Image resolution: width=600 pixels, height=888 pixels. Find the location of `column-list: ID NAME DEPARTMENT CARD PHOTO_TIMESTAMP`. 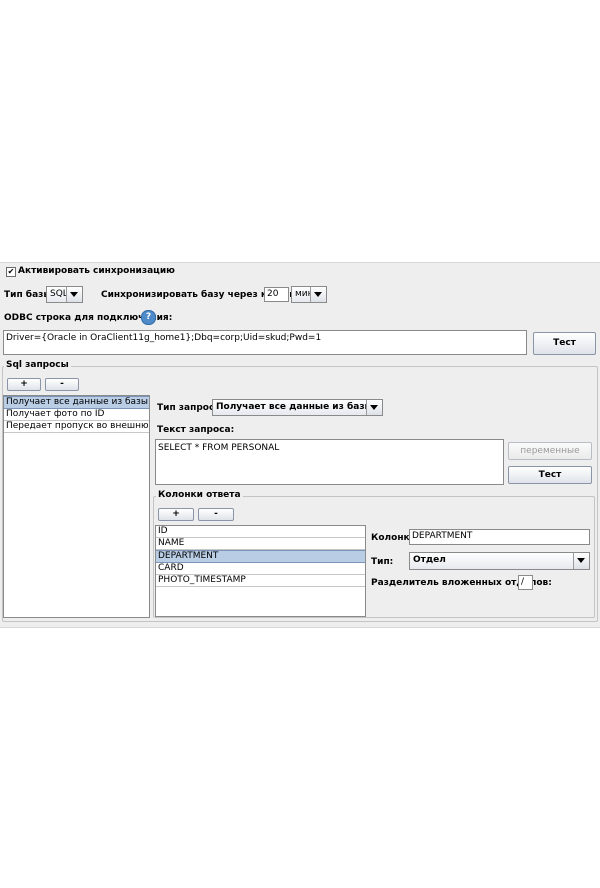

column-list: ID NAME DEPARTMENT CARD PHOTO_TIMESTAMP is located at coordinates (260, 571).